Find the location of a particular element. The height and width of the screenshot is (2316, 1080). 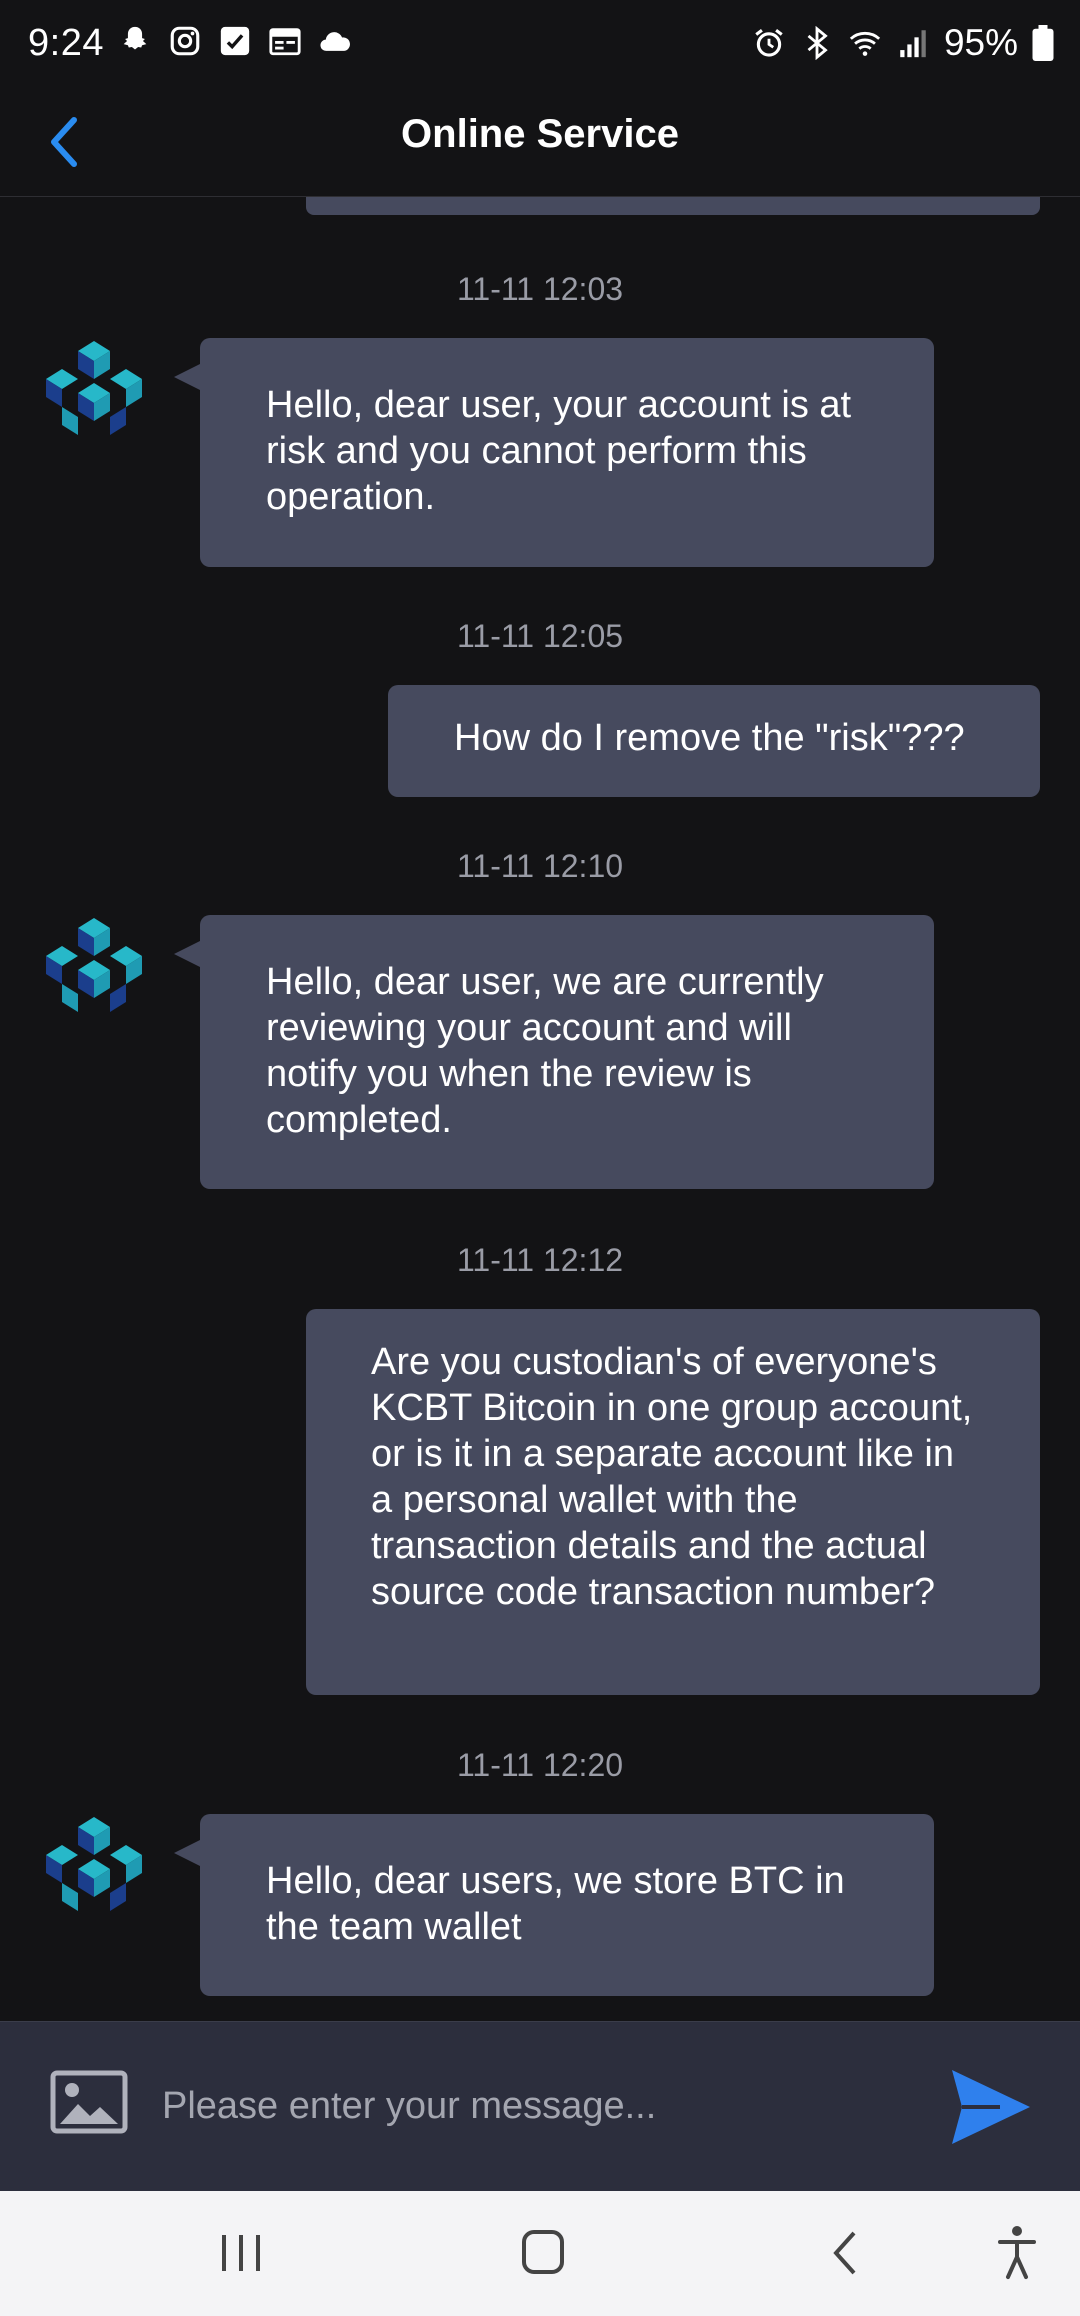

recent-apps-icon is located at coordinates (241, 2253).